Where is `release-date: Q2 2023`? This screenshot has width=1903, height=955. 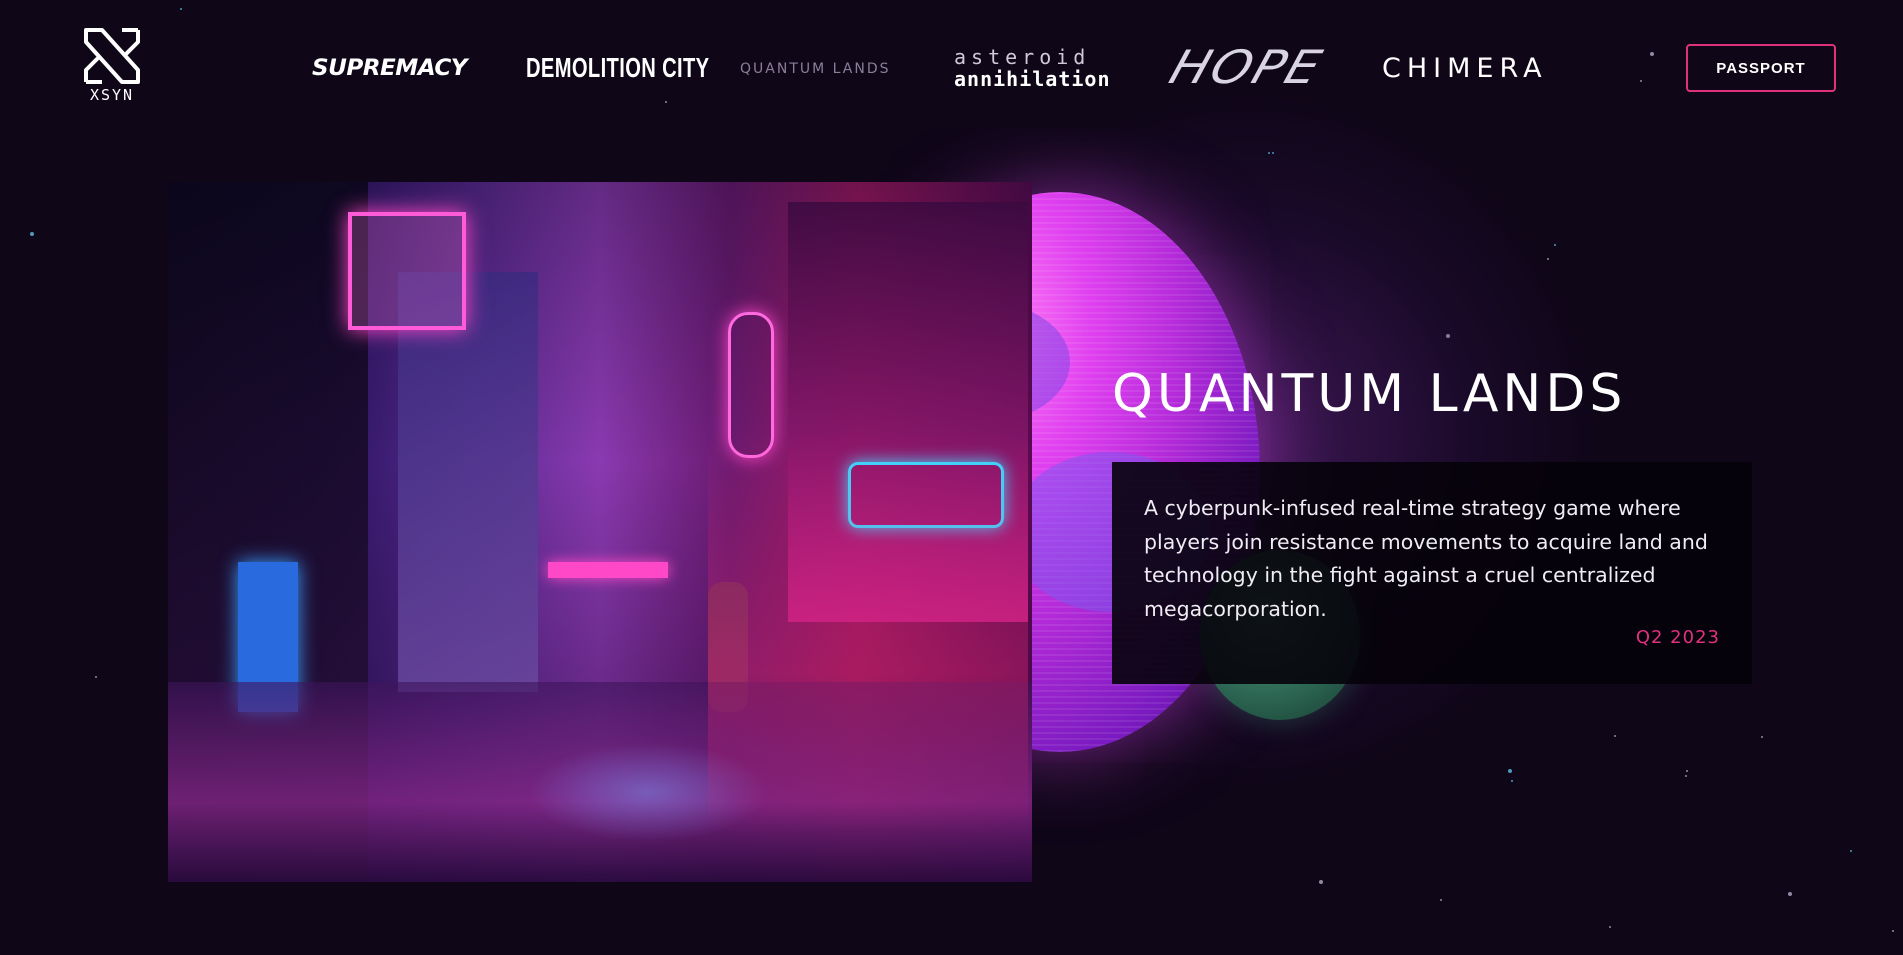
release-date: Q2 2023 is located at coordinates (1677, 637).